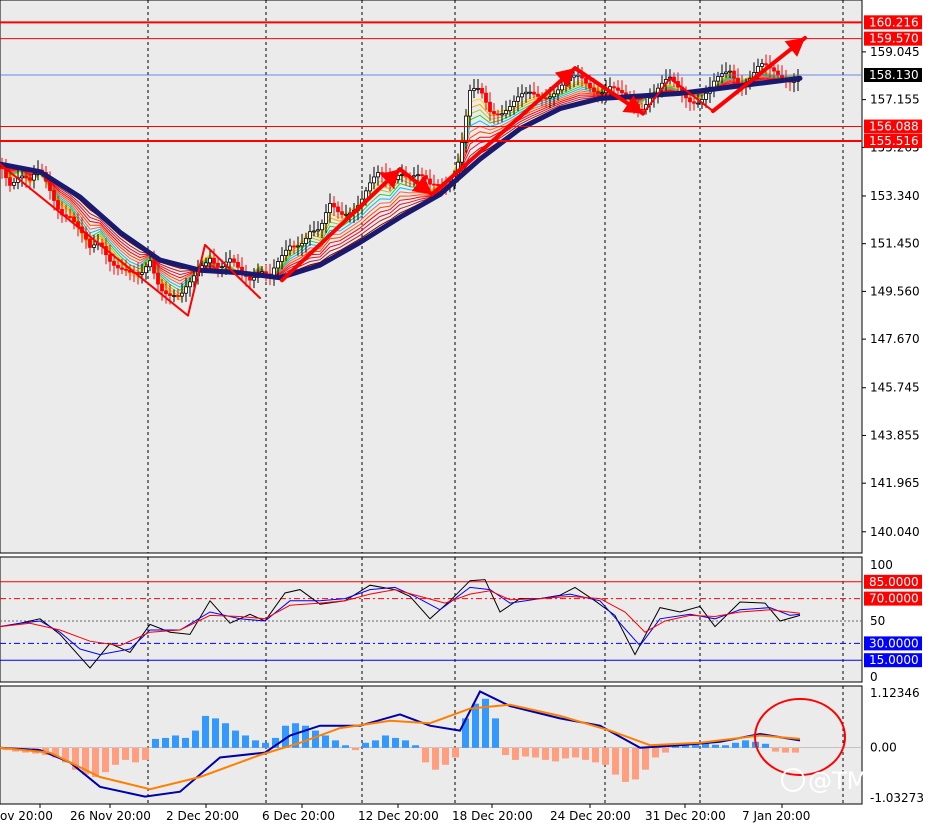 The image size is (930, 827). What do you see at coordinates (895, 483) in the screenshot?
I see `price-tick-label: 141.965` at bounding box center [895, 483].